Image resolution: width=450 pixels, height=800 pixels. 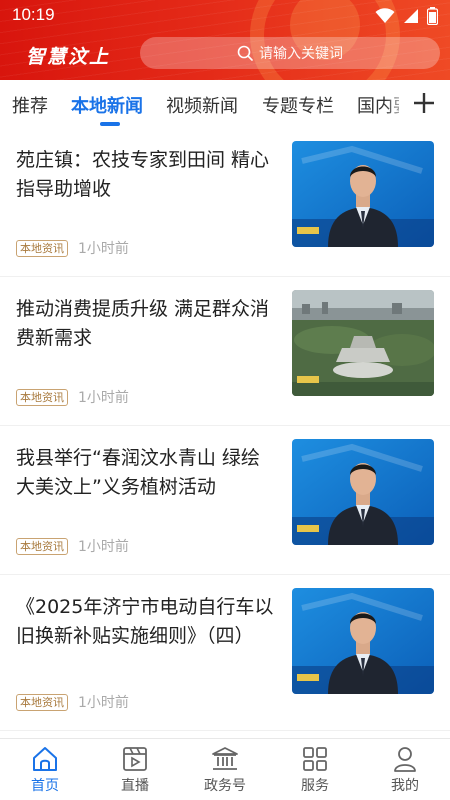 I want to click on signal-icon, so click(x=411, y=16).